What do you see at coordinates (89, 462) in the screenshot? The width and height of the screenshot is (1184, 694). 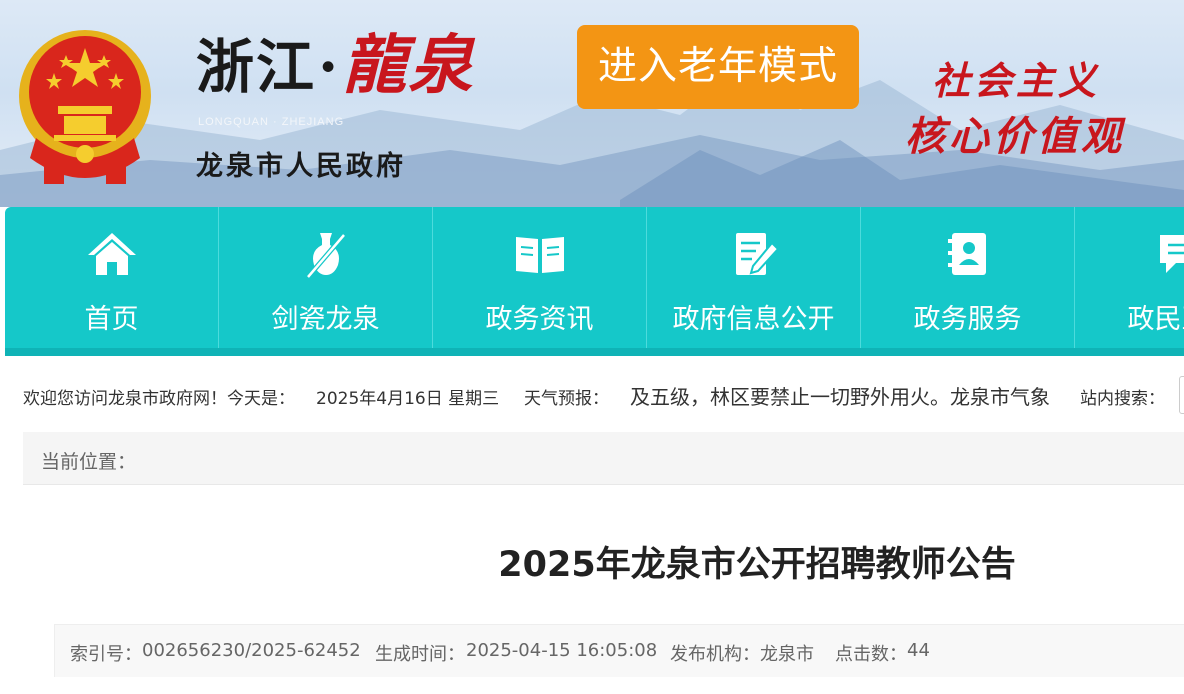 I see `breadcrumb-label: 当前位置：` at bounding box center [89, 462].